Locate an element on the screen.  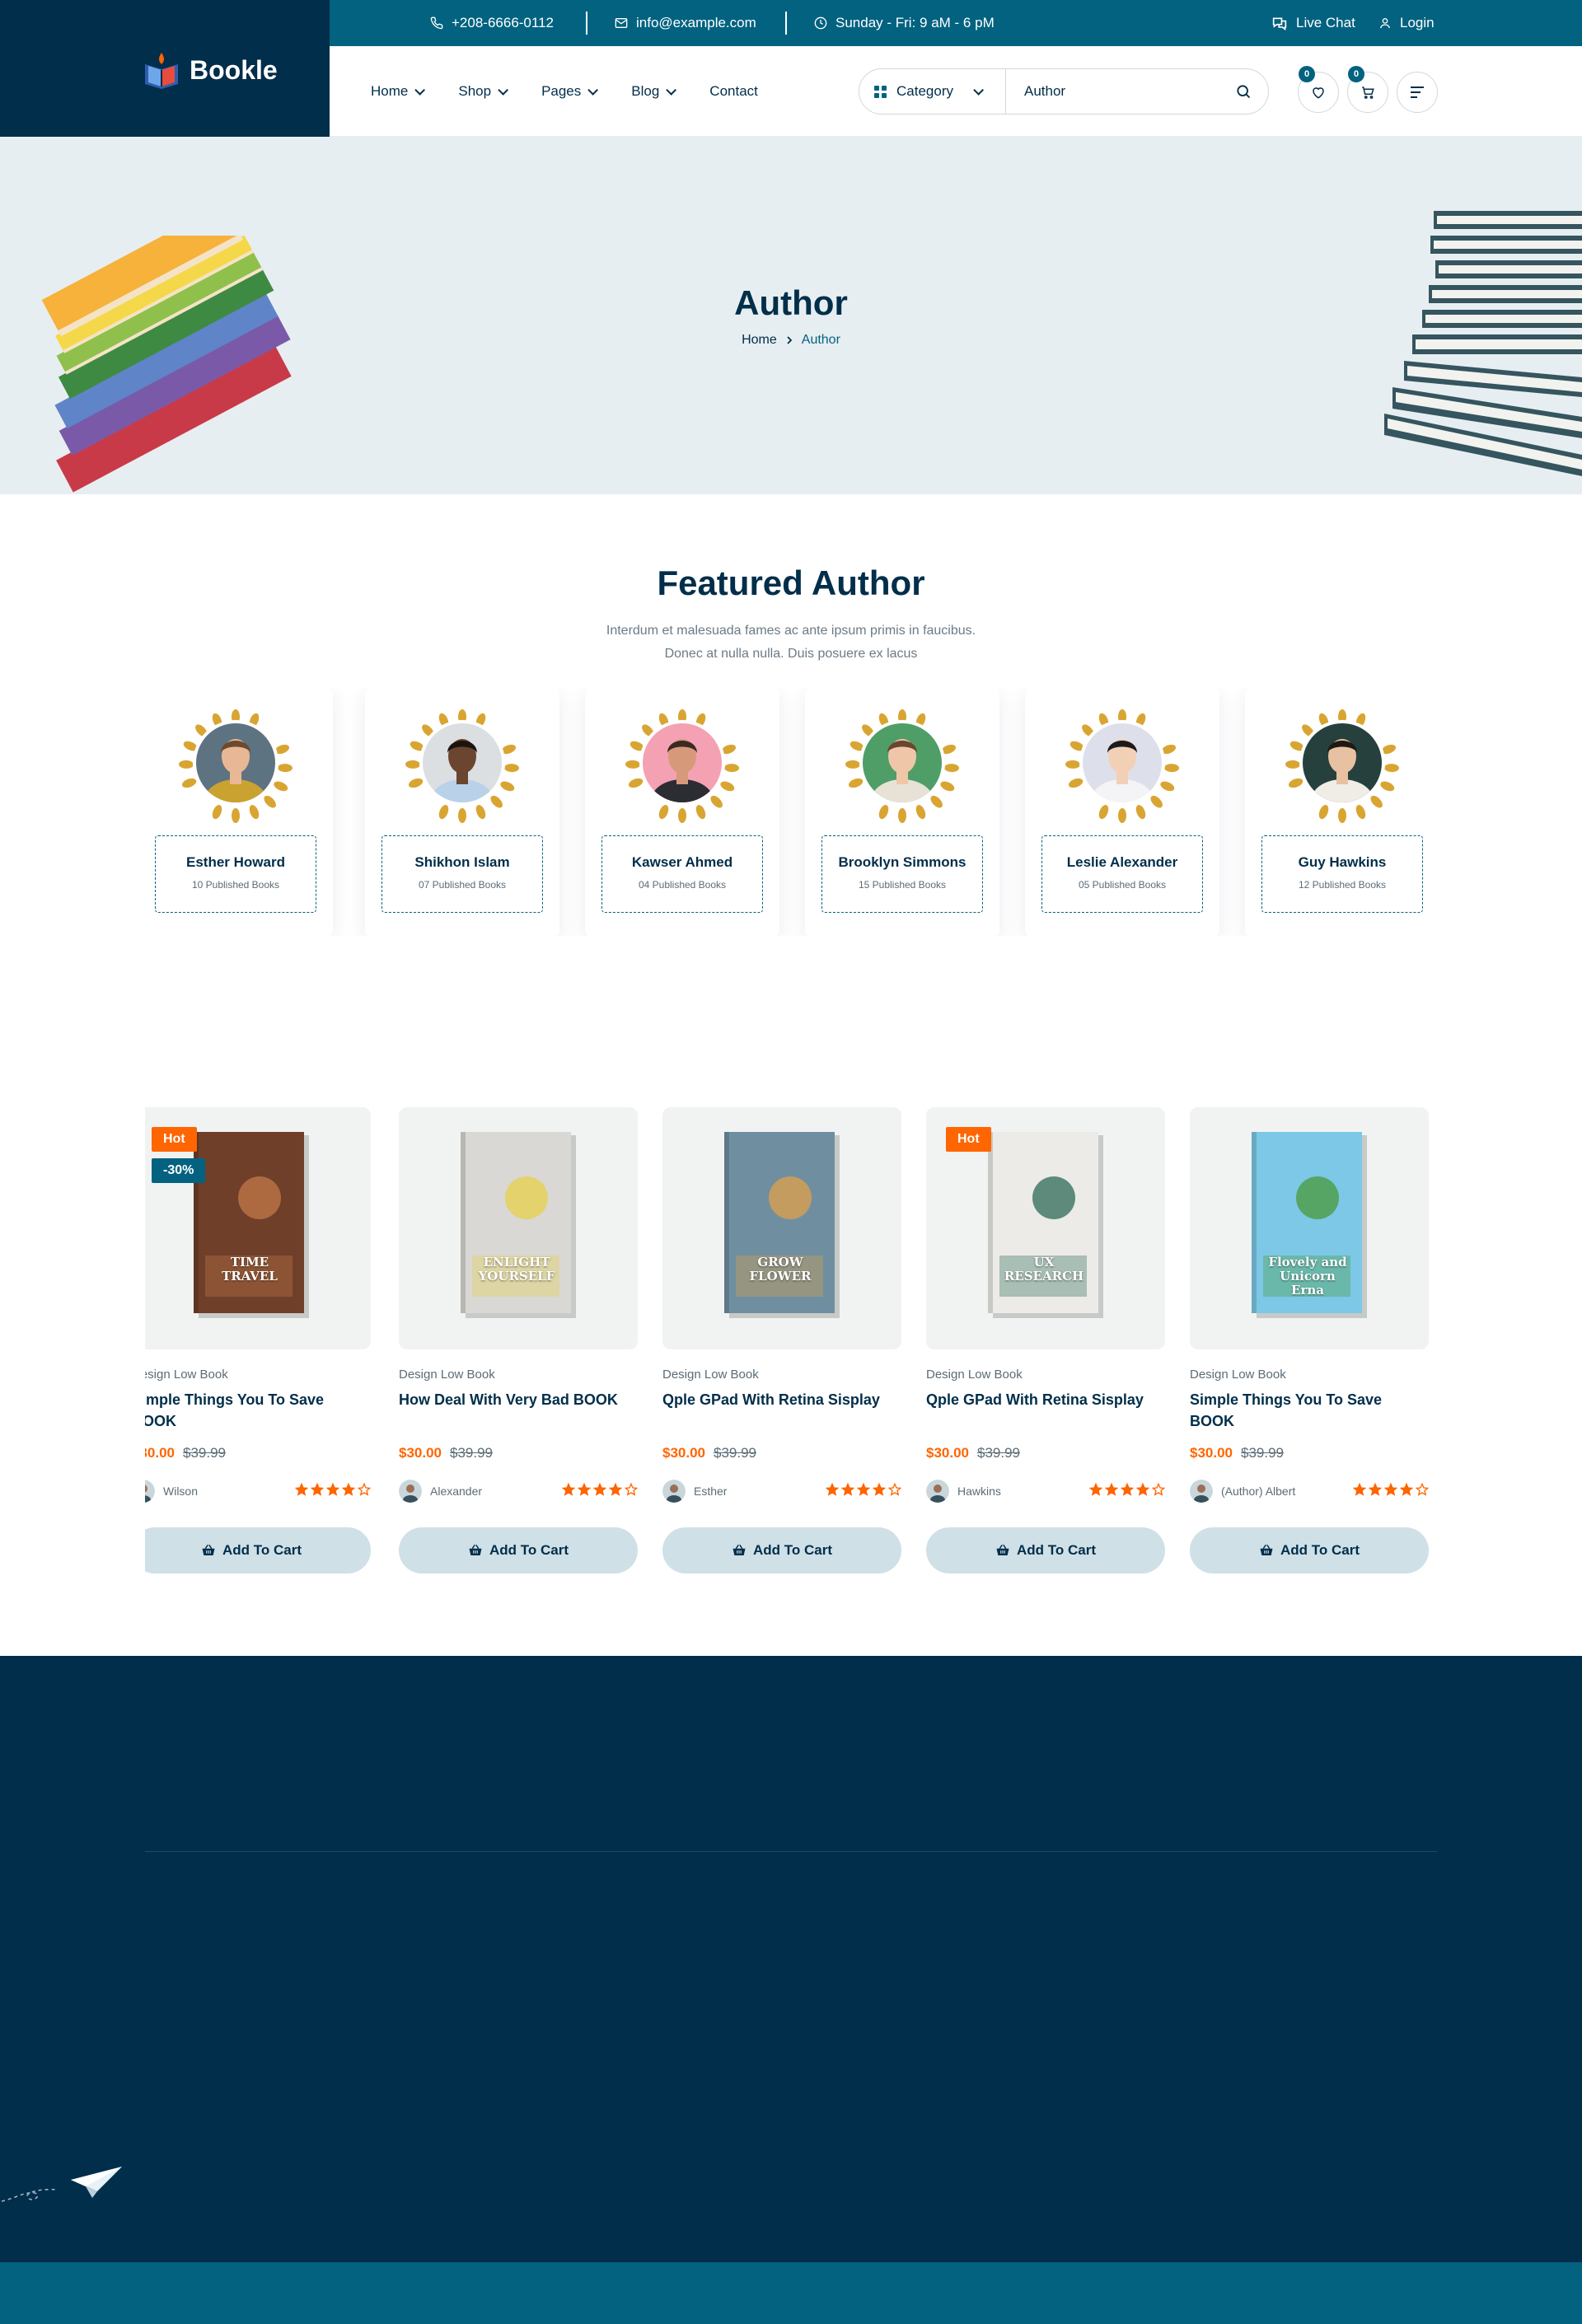
paper-plane-icon is located at coordinates (61, 2184).